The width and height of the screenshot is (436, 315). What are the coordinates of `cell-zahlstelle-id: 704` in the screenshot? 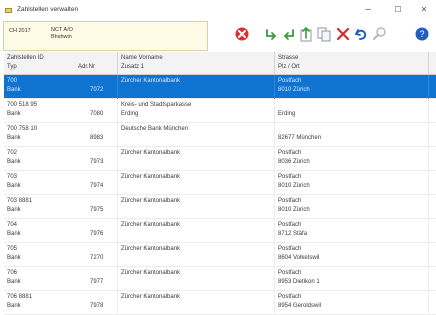 It's located at (12, 225).